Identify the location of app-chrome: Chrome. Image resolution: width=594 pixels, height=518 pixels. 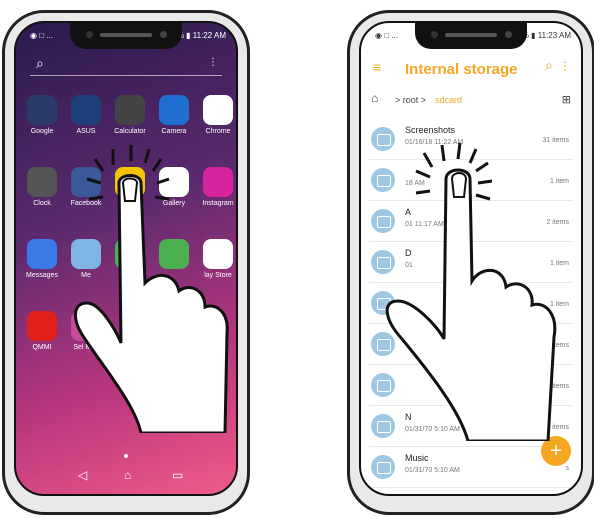
(216, 115).